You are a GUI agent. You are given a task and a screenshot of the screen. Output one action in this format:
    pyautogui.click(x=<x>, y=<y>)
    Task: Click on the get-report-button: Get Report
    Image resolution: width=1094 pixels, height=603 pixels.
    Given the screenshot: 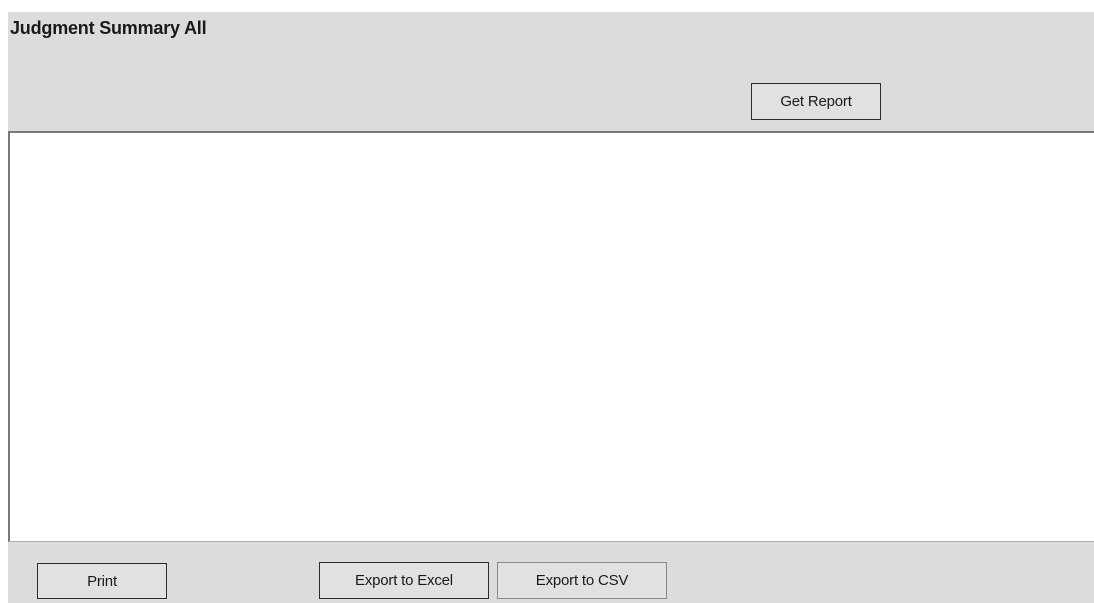 What is the action you would take?
    pyautogui.click(x=816, y=101)
    